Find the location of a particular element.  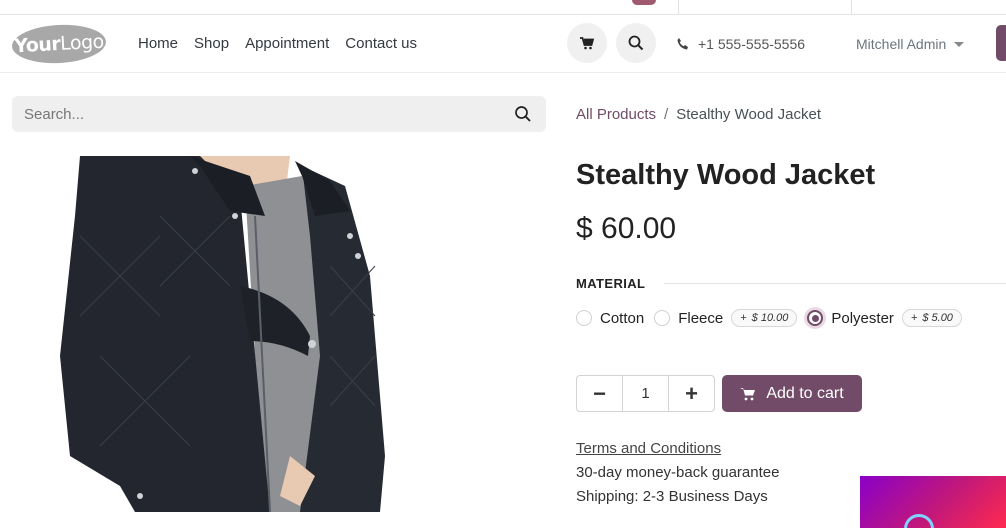

price-extra-badge: + $ 10.00 is located at coordinates (764, 318).